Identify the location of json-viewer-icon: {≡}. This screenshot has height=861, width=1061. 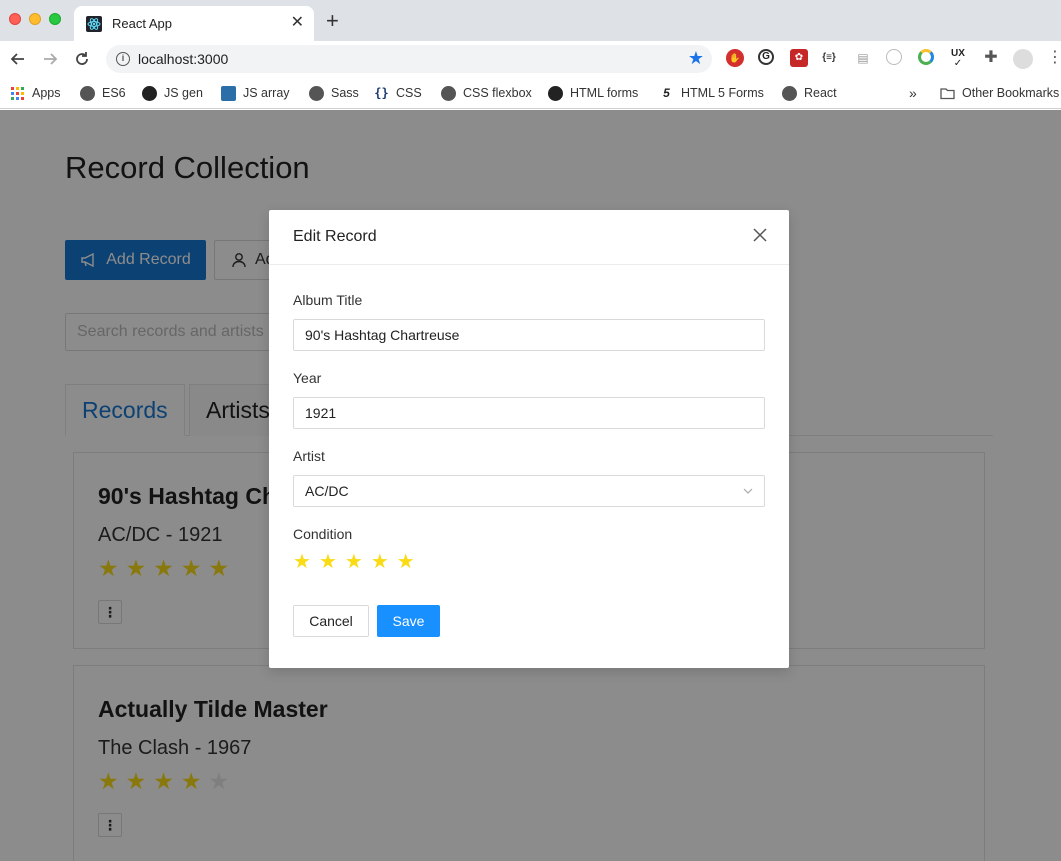
(829, 58).